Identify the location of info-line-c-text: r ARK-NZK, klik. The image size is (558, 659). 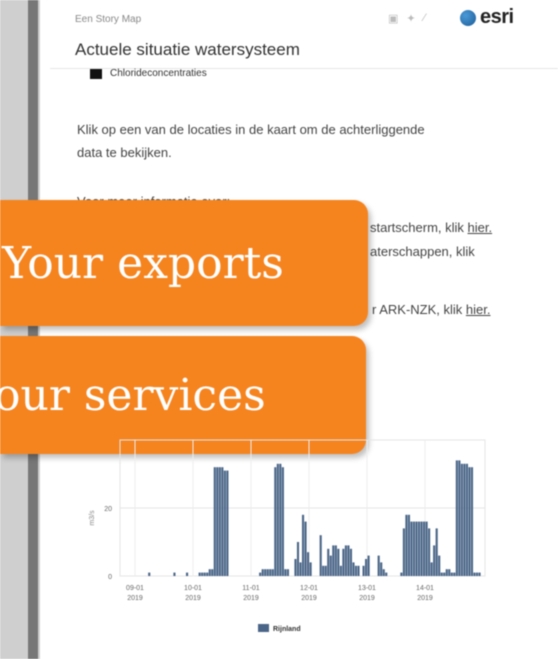
(419, 309).